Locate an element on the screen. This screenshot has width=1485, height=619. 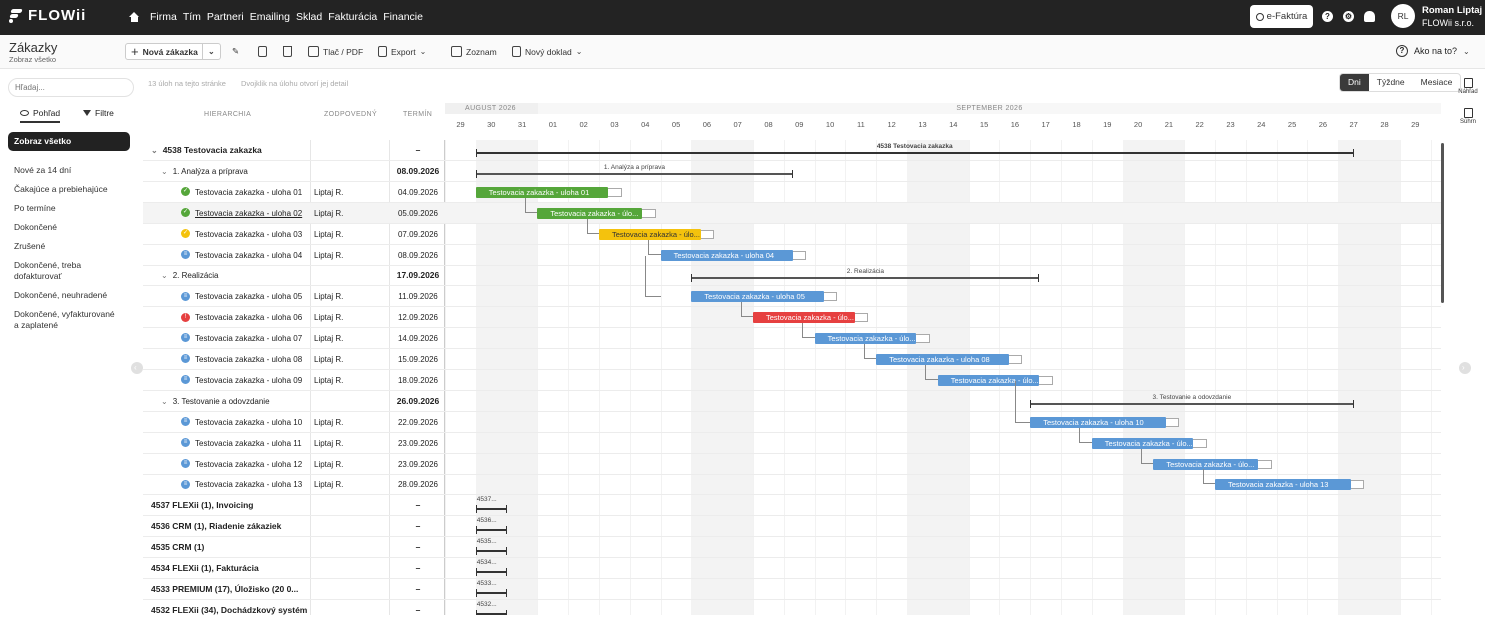
efaktura-button: e-Faktúra is located at coordinates (1281, 16).